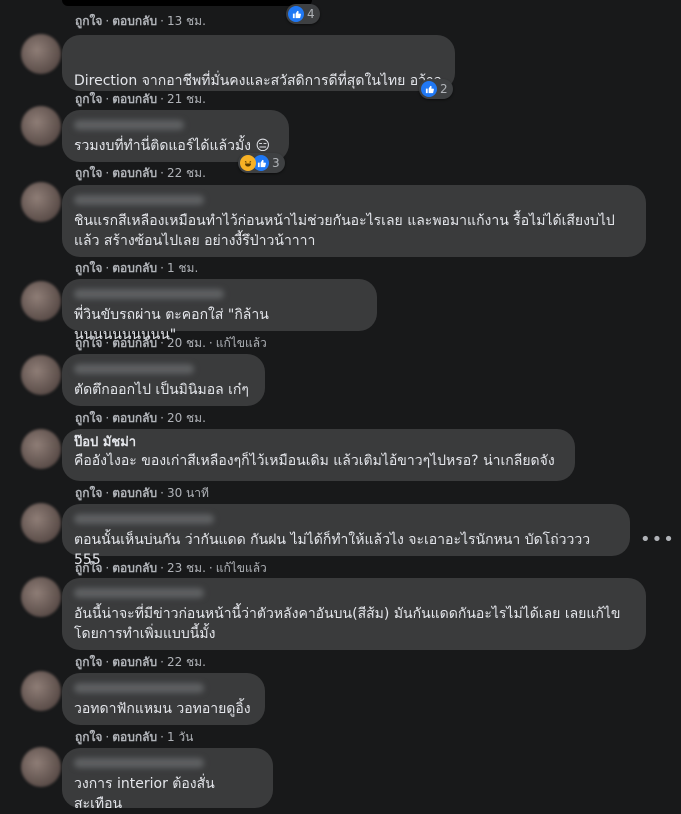  What do you see at coordinates (161, 390) in the screenshot?
I see `comment-text: ตัดตึกออกไป เป็นมินิมอล เก๋ๆ` at bounding box center [161, 390].